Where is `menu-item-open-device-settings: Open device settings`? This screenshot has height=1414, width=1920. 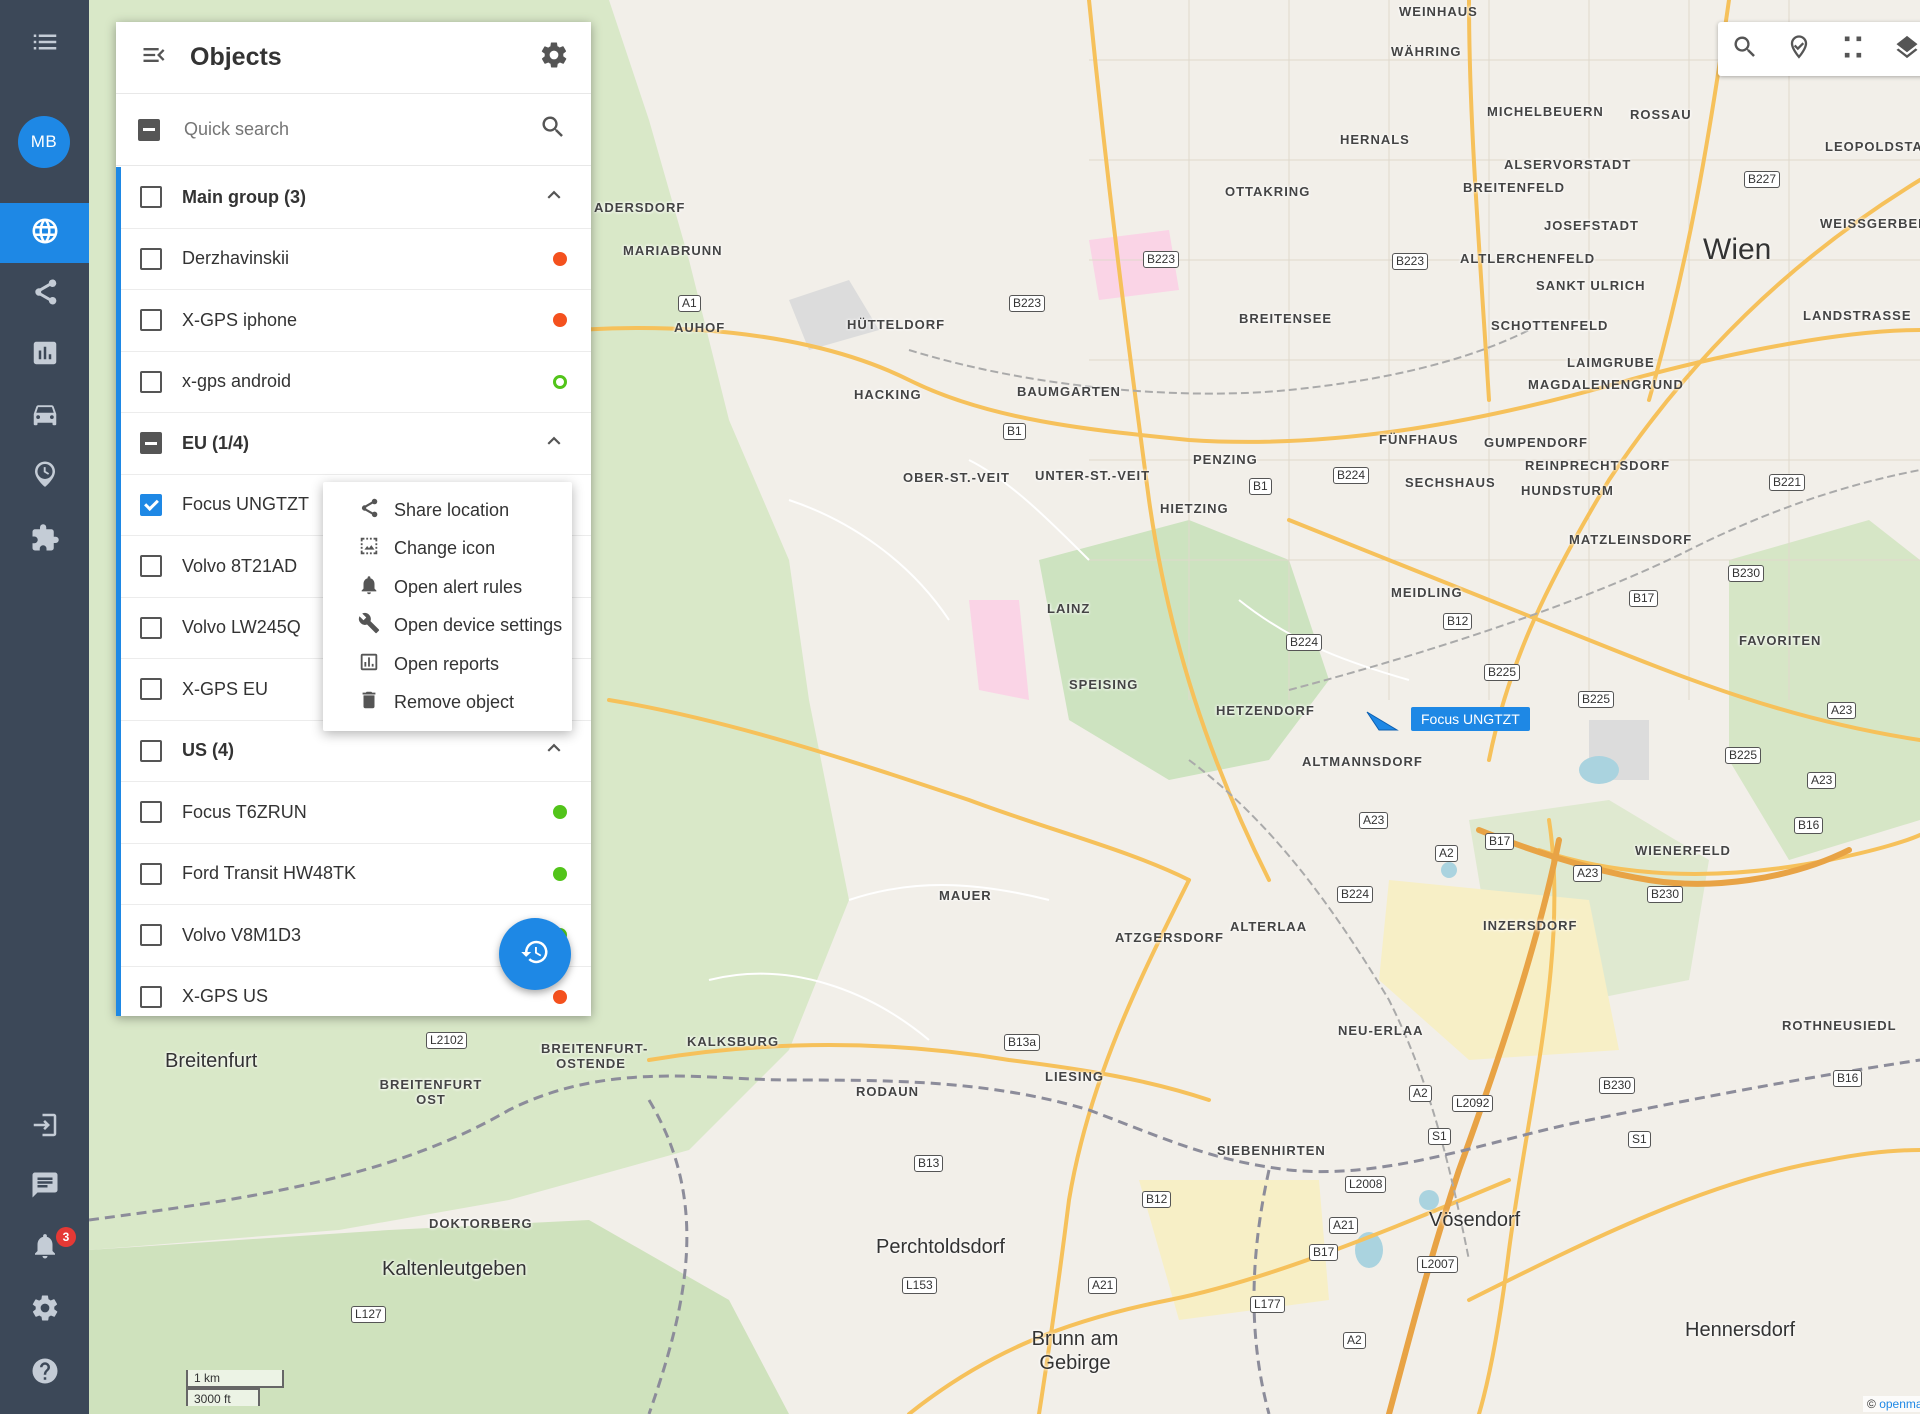
menu-item-open-device-settings: Open device settings is located at coordinates (447, 626).